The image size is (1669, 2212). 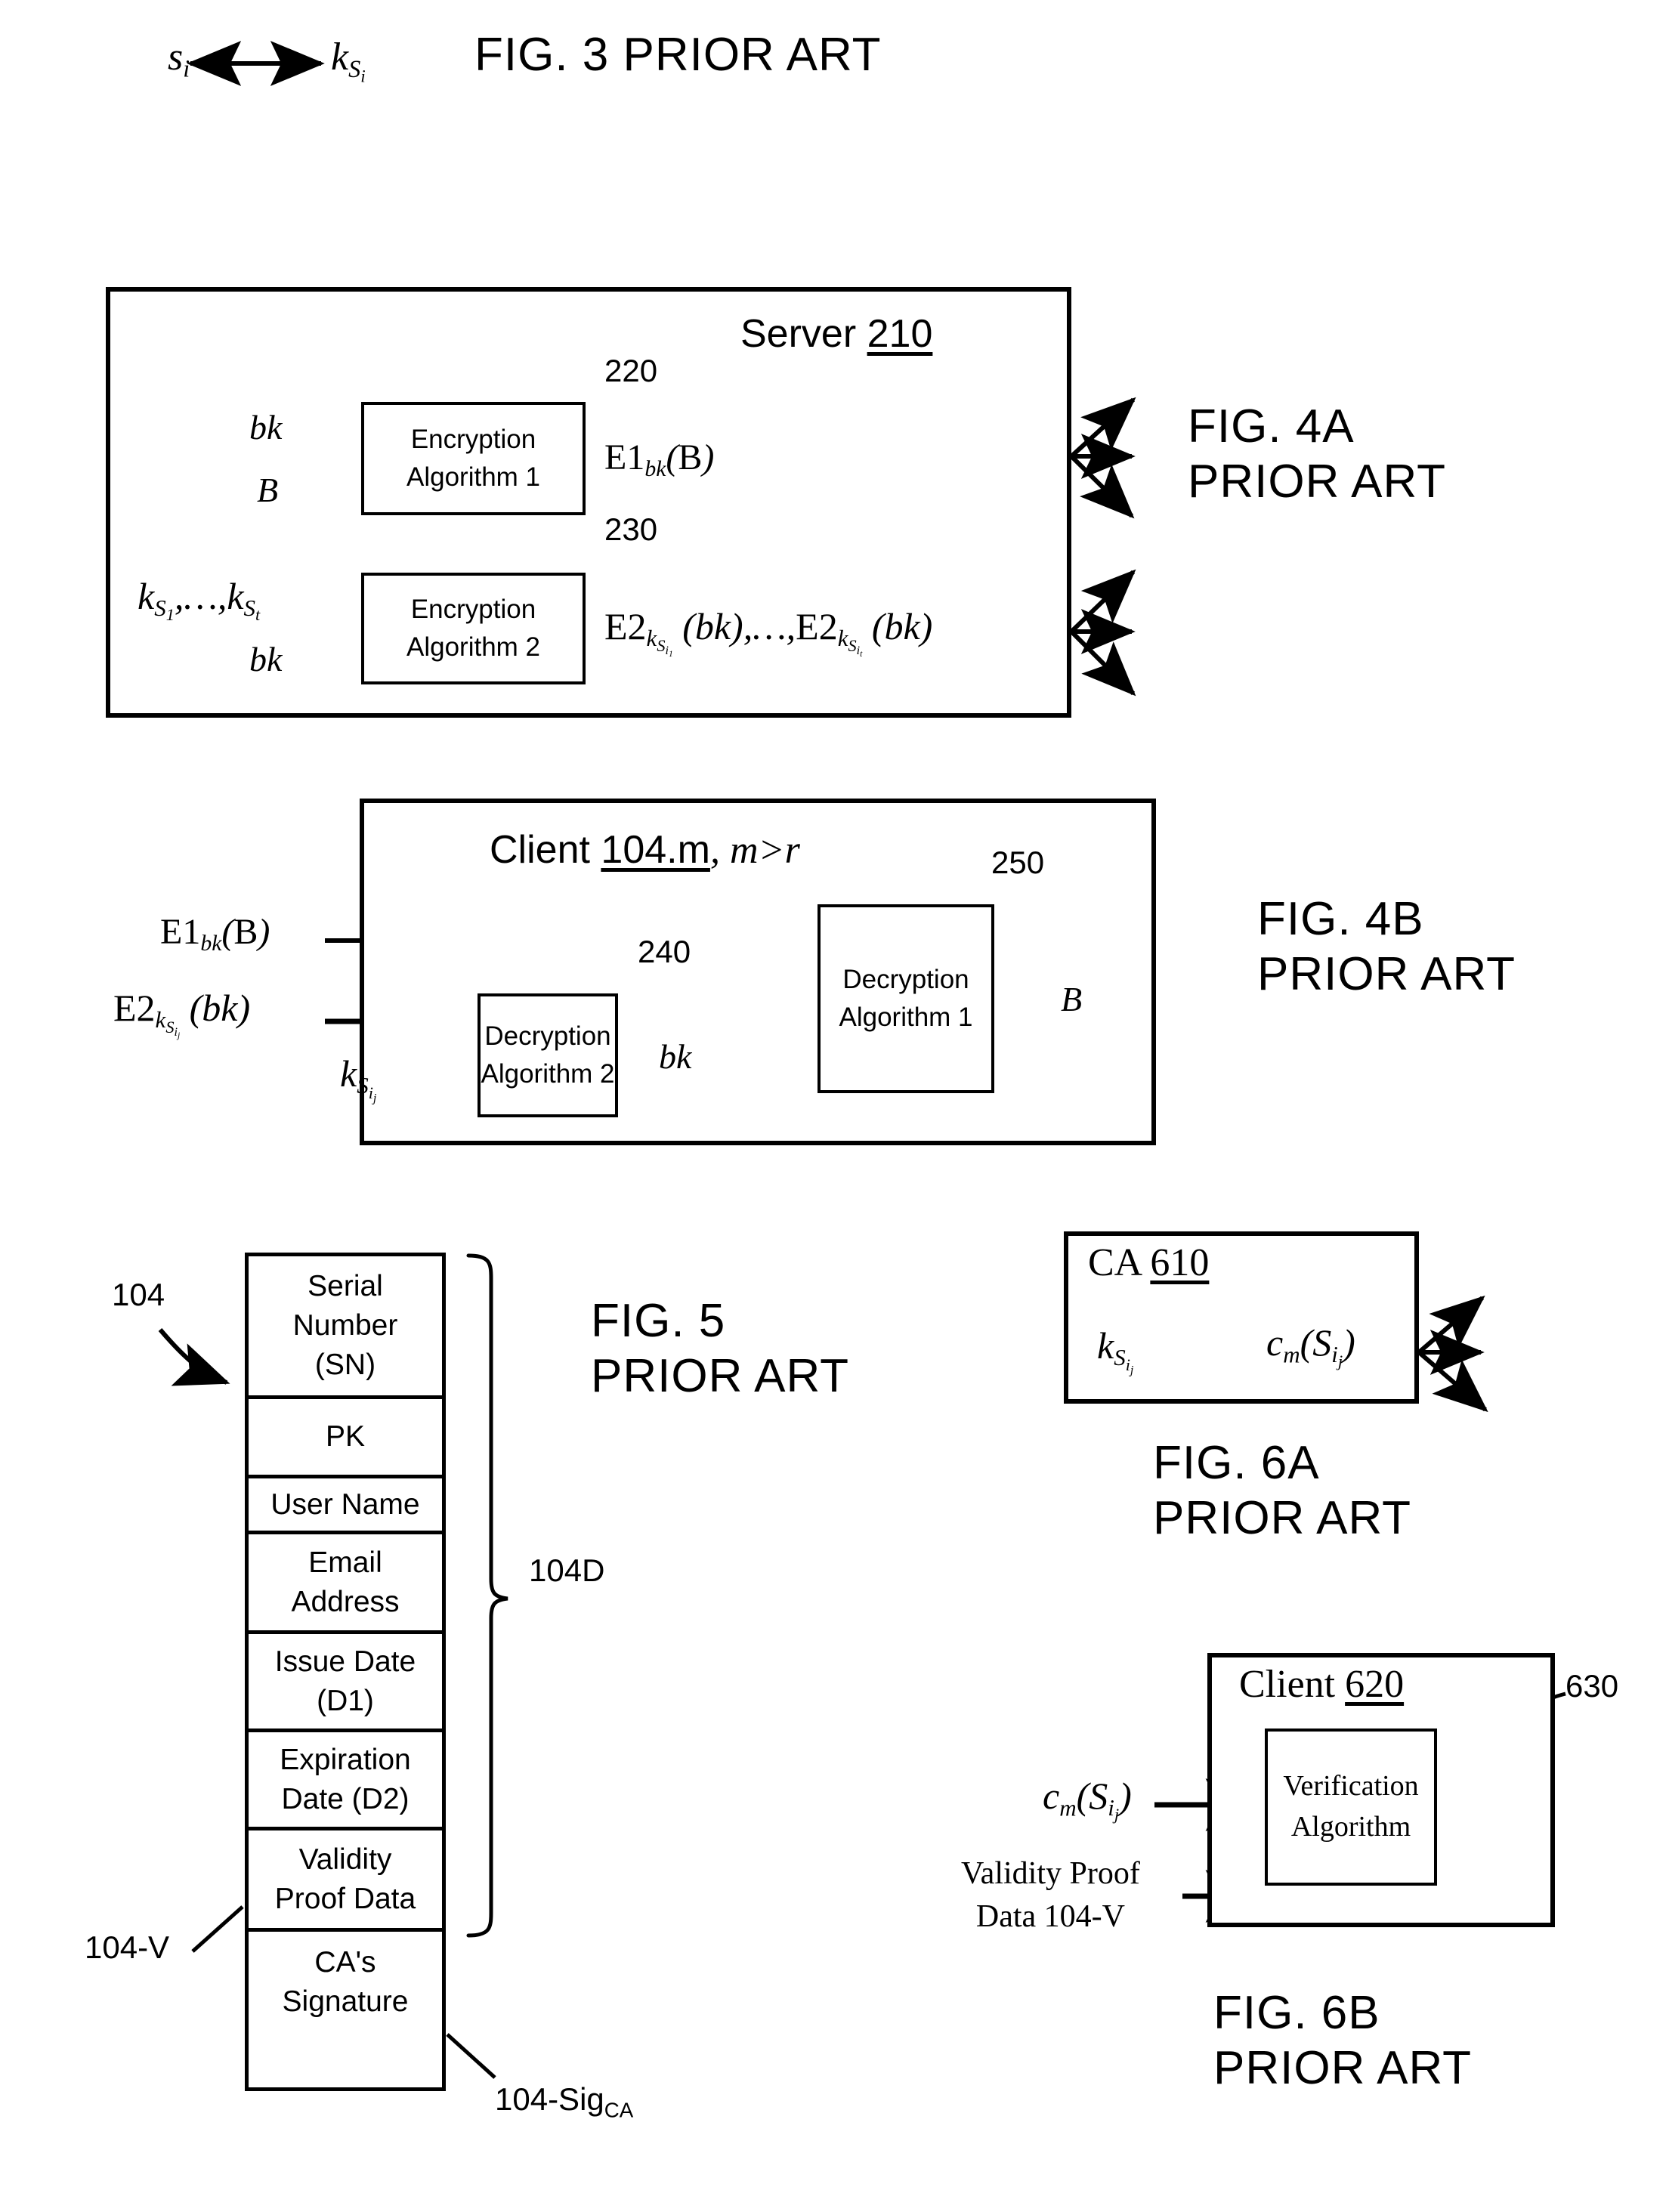 What do you see at coordinates (345, 1562) in the screenshot?
I see `cert-row-line: Email` at bounding box center [345, 1562].